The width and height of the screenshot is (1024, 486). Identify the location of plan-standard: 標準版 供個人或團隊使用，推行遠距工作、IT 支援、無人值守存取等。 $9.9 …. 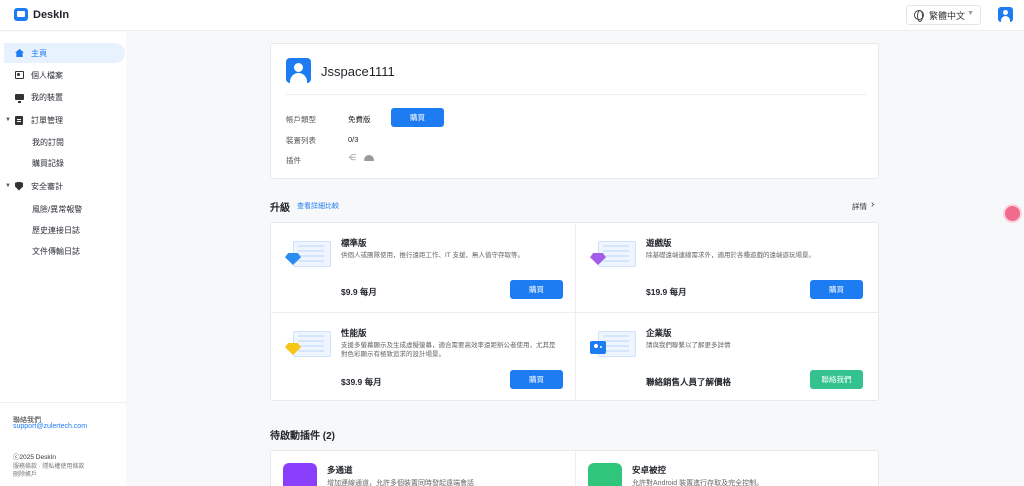
(423, 267).